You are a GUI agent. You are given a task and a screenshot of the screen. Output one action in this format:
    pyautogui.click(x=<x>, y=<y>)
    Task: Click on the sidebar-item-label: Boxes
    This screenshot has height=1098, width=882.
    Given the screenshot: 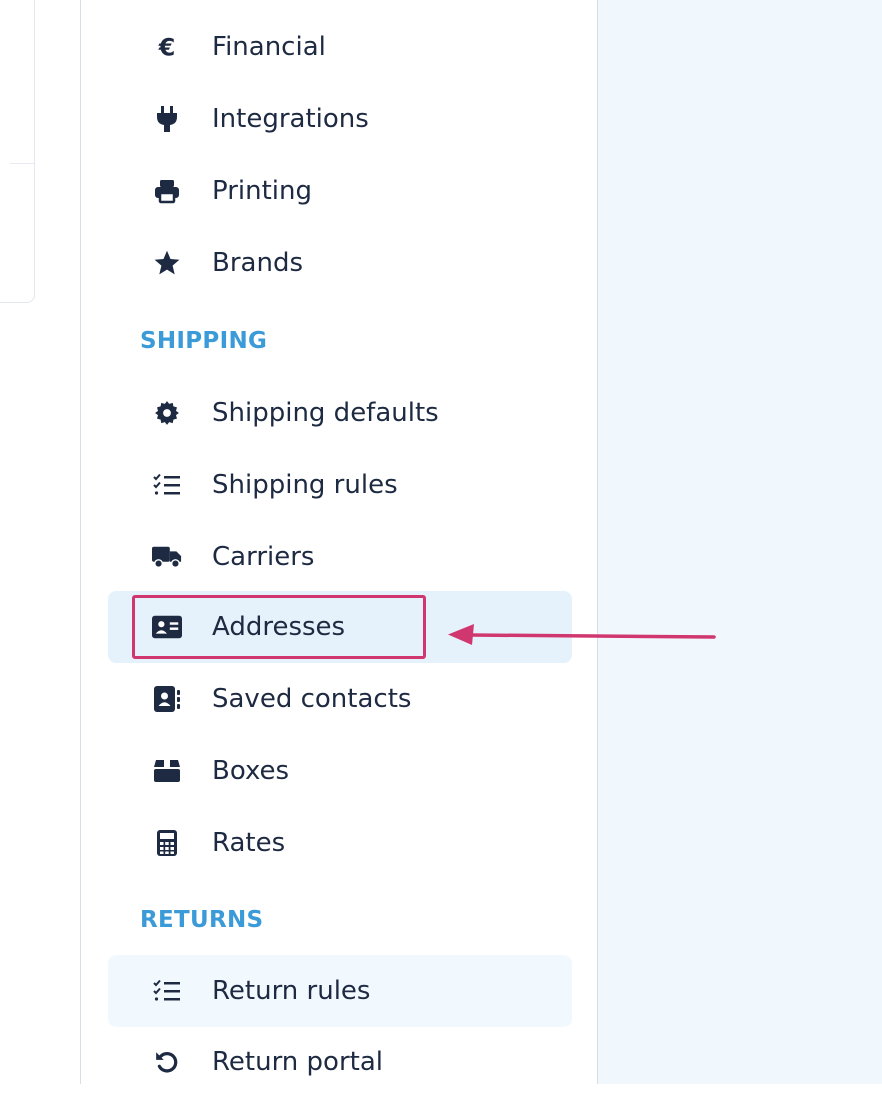 What is the action you would take?
    pyautogui.click(x=251, y=771)
    